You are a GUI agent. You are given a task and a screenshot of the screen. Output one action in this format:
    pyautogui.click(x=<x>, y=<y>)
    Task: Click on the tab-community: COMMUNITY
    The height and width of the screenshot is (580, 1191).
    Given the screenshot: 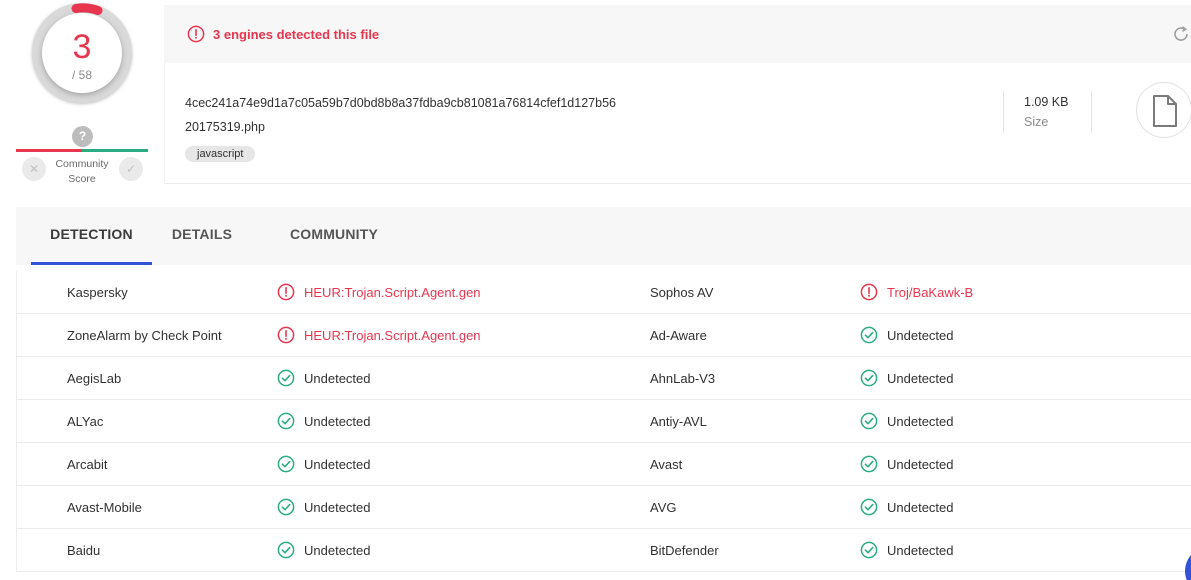 What is the action you would take?
    pyautogui.click(x=334, y=236)
    